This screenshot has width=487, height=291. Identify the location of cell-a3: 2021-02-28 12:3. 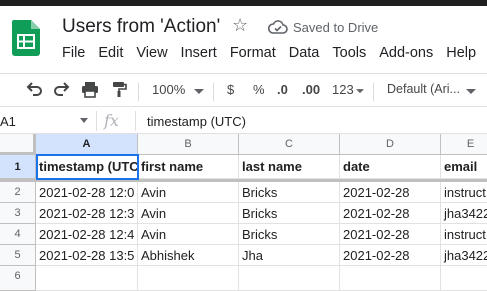
(87, 213).